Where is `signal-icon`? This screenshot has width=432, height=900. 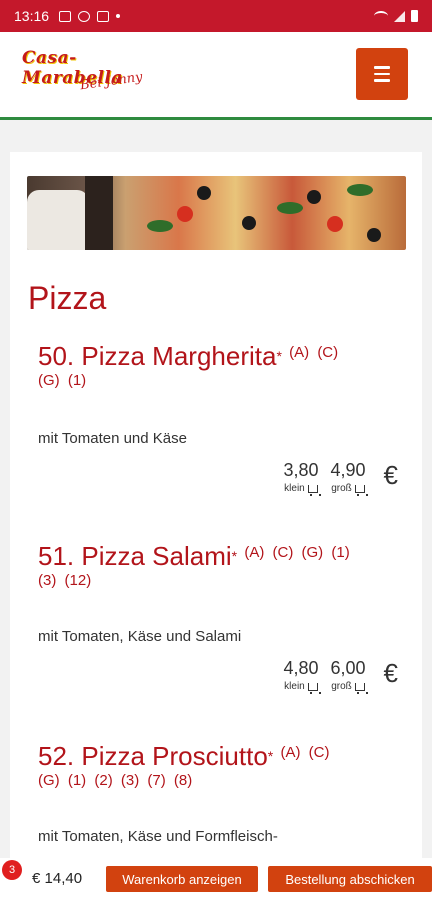 signal-icon is located at coordinates (399, 16).